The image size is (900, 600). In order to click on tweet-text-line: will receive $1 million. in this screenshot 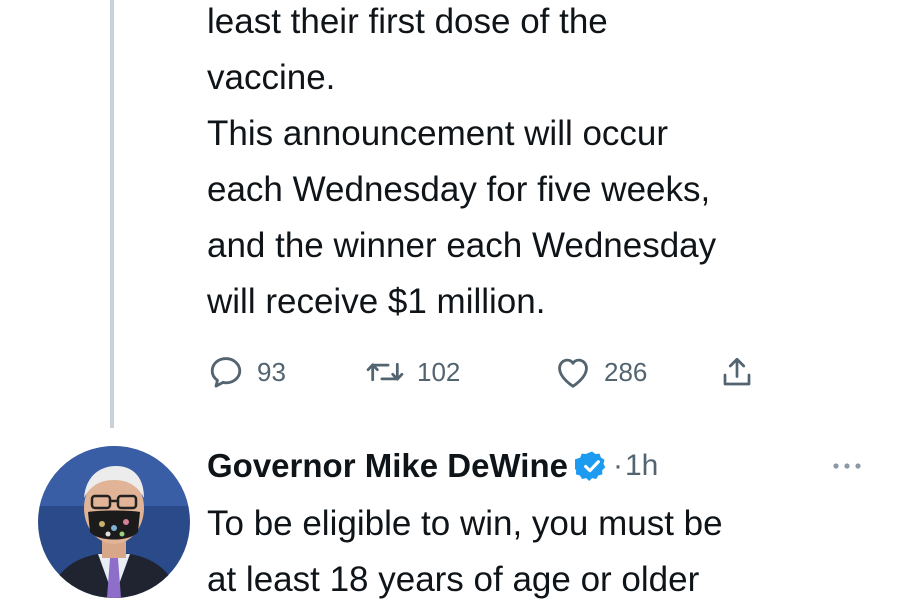, I will do `click(376, 301)`.